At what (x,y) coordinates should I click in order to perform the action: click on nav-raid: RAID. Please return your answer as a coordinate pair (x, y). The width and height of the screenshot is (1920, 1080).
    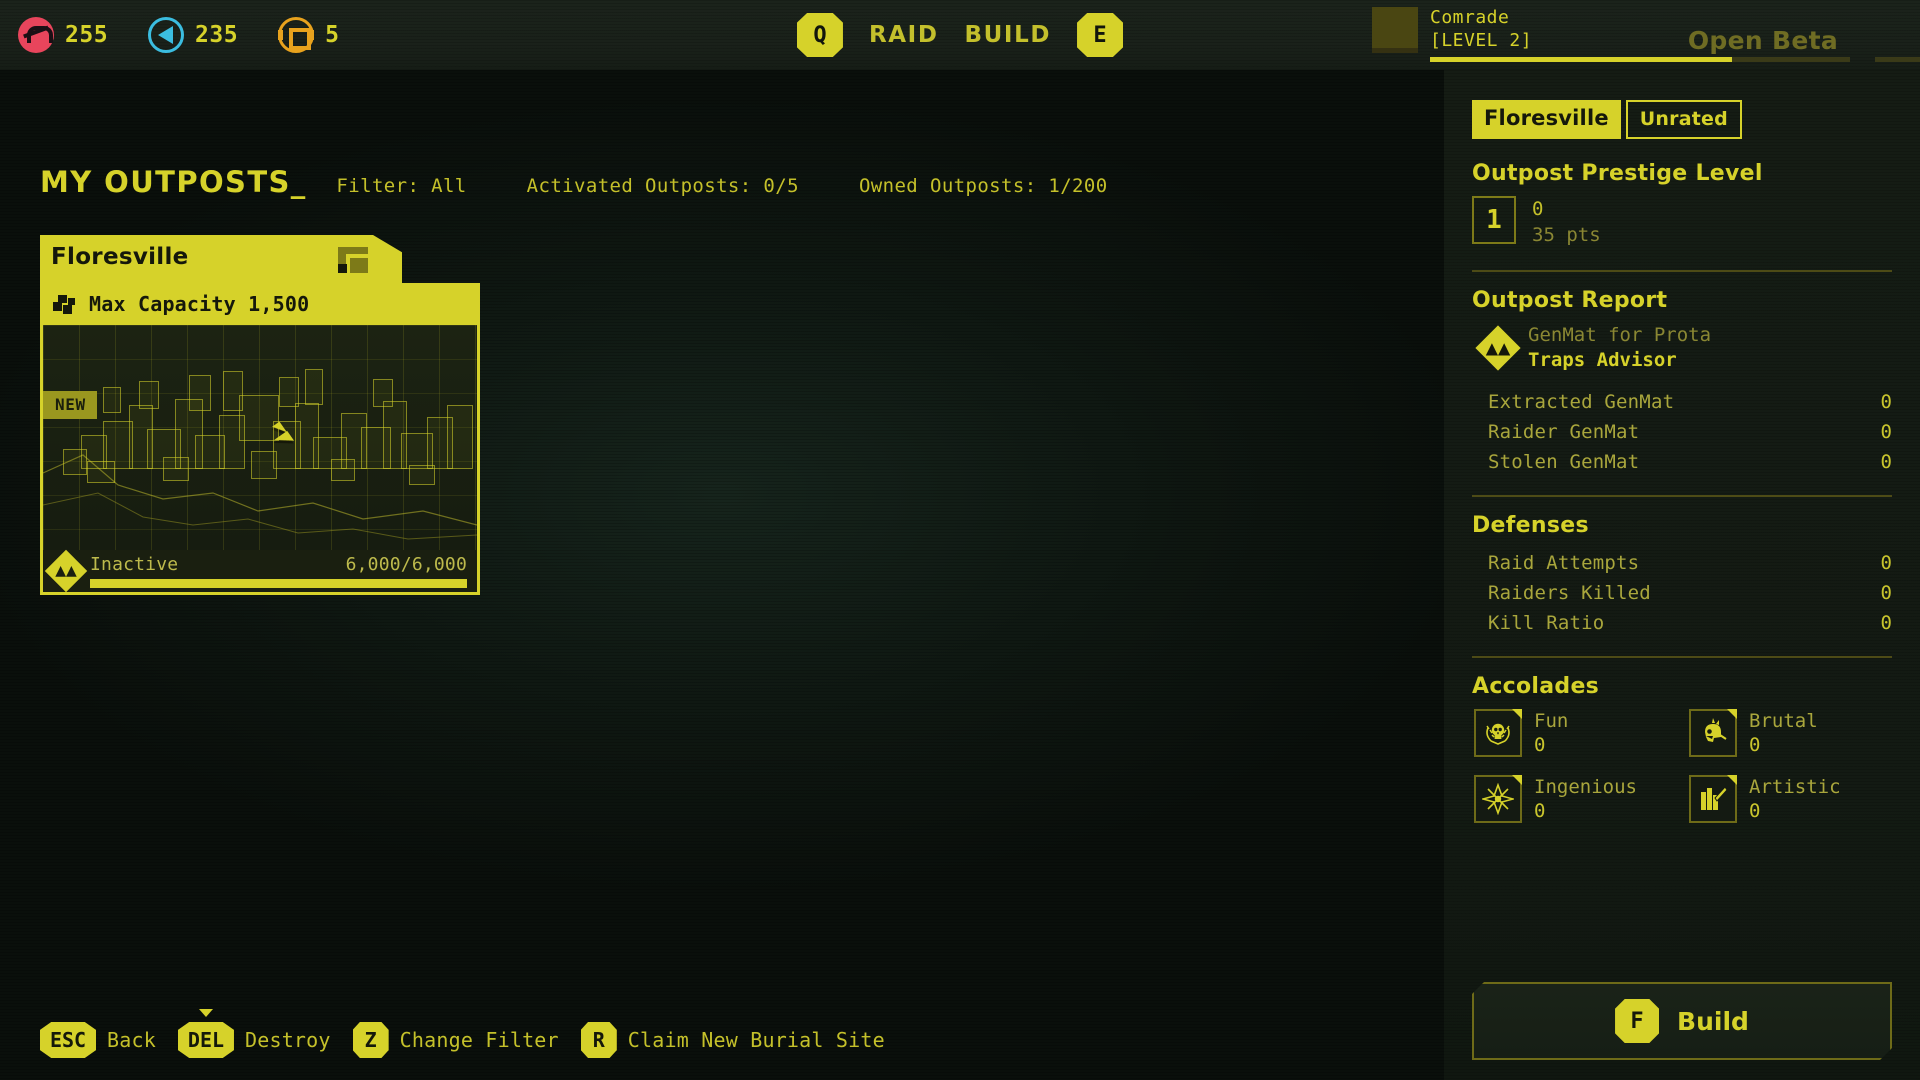
    Looking at the image, I should click on (904, 35).